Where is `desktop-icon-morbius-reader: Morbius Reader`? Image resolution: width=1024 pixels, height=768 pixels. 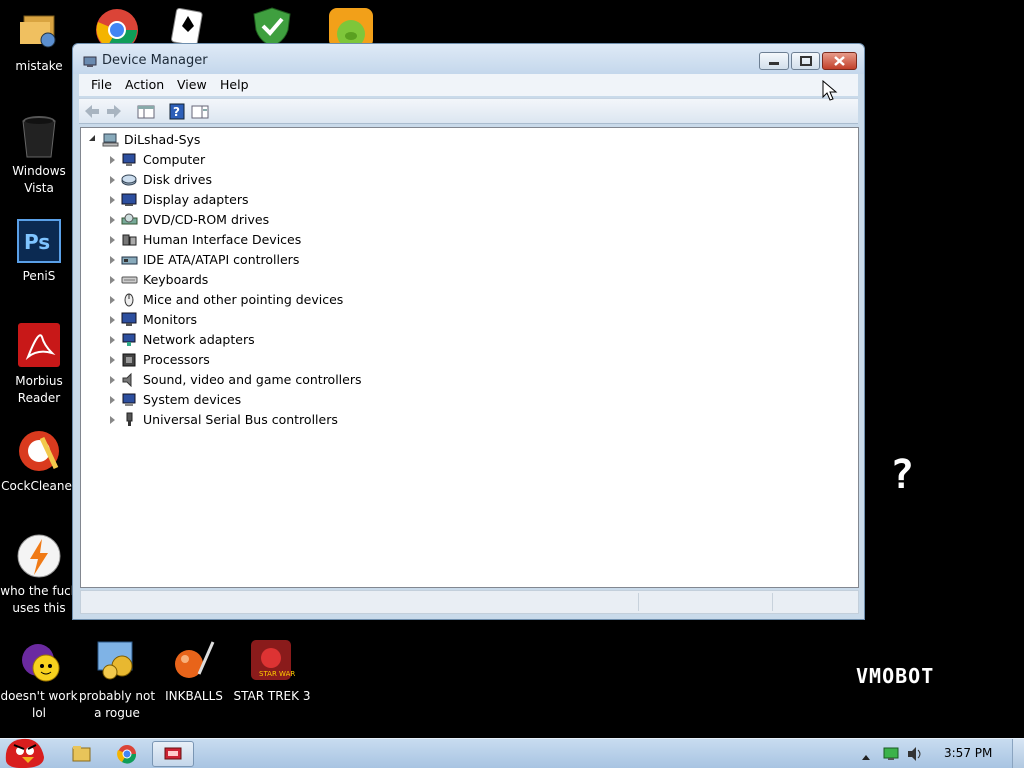 desktop-icon-morbius-reader: Morbius Reader is located at coordinates (39, 365).